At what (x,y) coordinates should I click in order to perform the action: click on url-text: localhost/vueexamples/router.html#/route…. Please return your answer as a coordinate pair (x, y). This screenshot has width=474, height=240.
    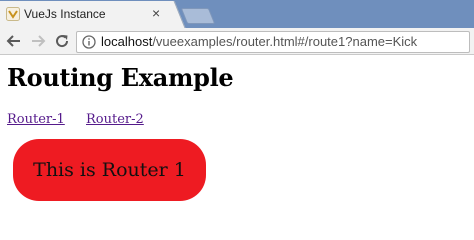
    Looking at the image, I should click on (259, 41).